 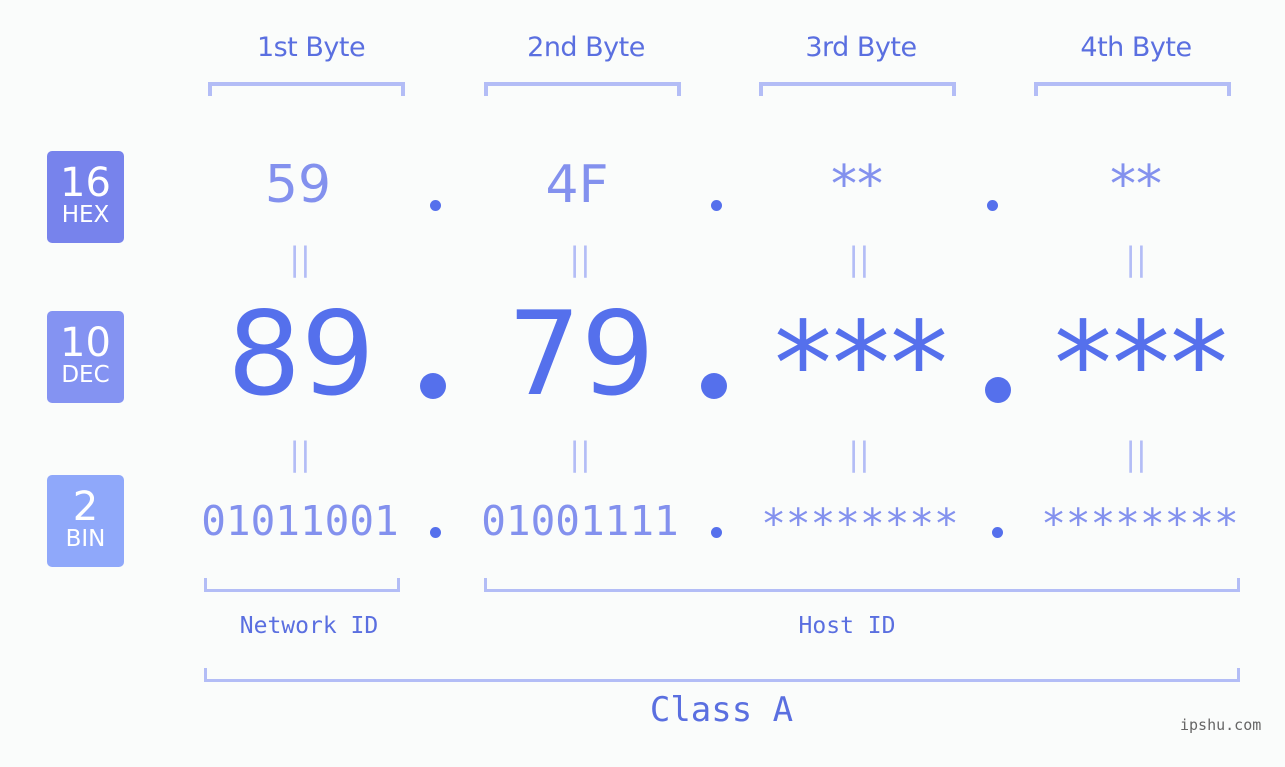 I want to click on bin-byte-1: 01011001, so click(x=300, y=521).